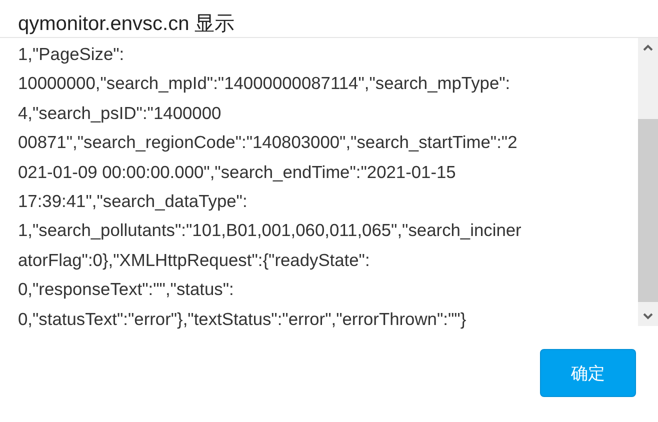  I want to click on ok-button: 确定, so click(588, 373).